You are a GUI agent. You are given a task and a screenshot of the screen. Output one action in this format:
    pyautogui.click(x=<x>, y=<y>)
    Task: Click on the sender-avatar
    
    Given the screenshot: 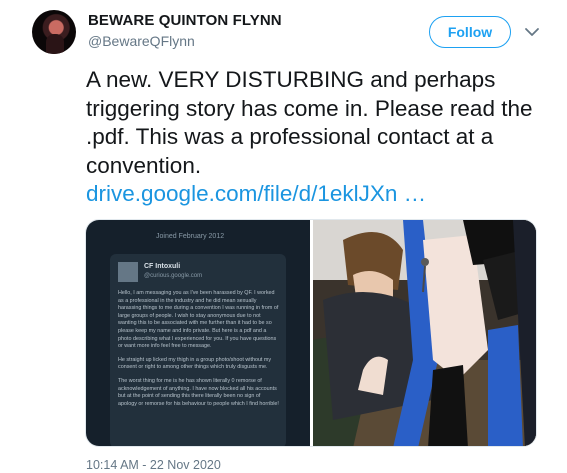 What is the action you would take?
    pyautogui.click(x=128, y=272)
    